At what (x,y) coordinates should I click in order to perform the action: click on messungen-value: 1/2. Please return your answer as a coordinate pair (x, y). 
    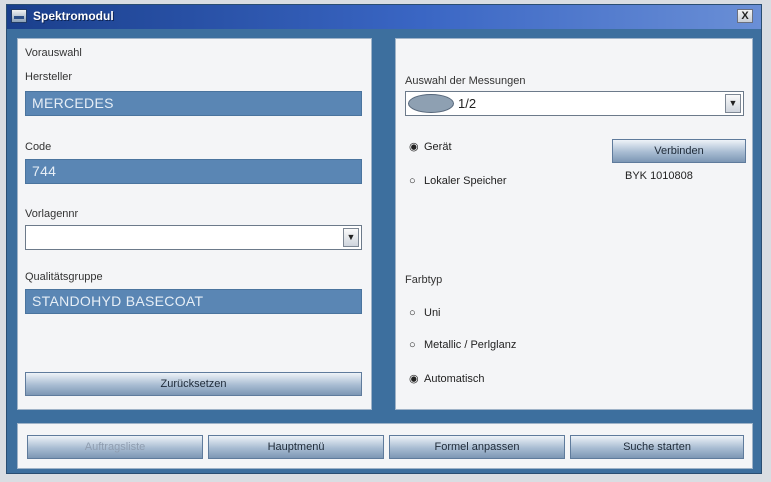
    Looking at the image, I should click on (467, 103).